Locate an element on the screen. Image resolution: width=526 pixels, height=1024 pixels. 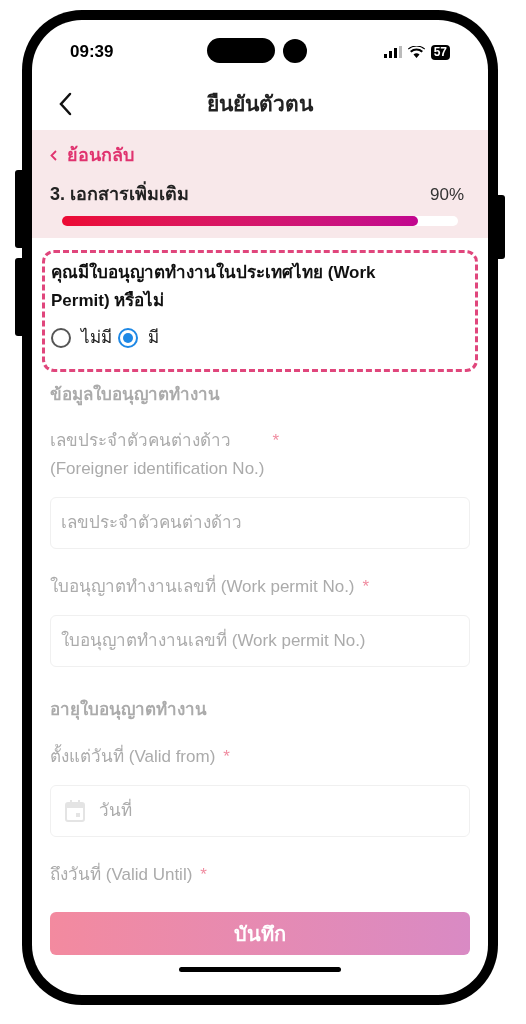
signal-icon is located at coordinates (392, 52).